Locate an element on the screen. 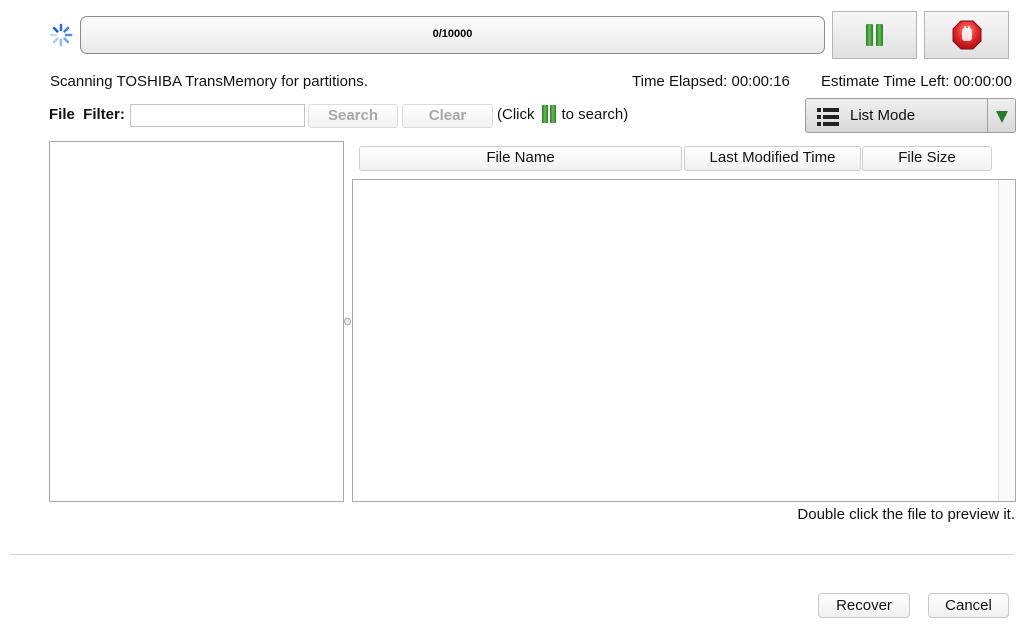 Image resolution: width=1024 pixels, height=629 pixels. loading-spinner-icon is located at coordinates (61, 35).